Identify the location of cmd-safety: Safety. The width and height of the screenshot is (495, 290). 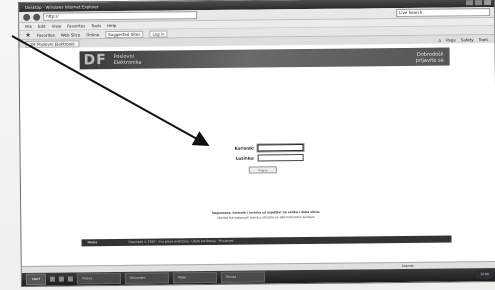
(467, 39).